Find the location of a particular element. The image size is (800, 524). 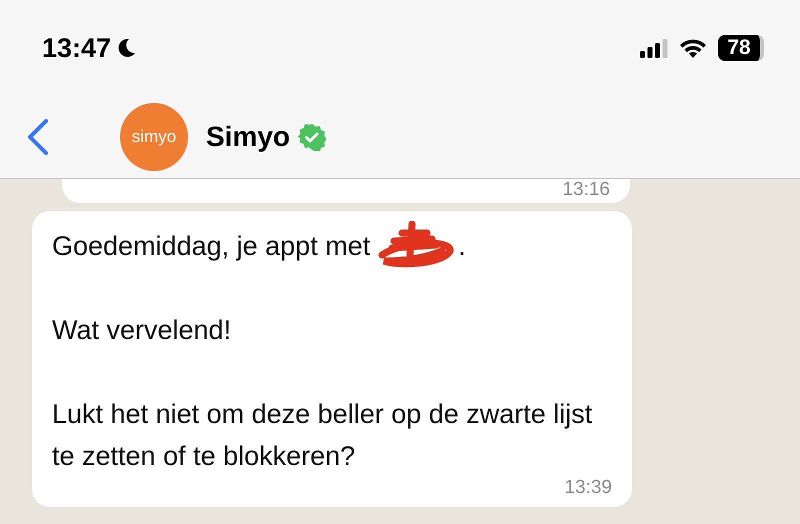

contact-name: Simyo is located at coordinates (248, 137).